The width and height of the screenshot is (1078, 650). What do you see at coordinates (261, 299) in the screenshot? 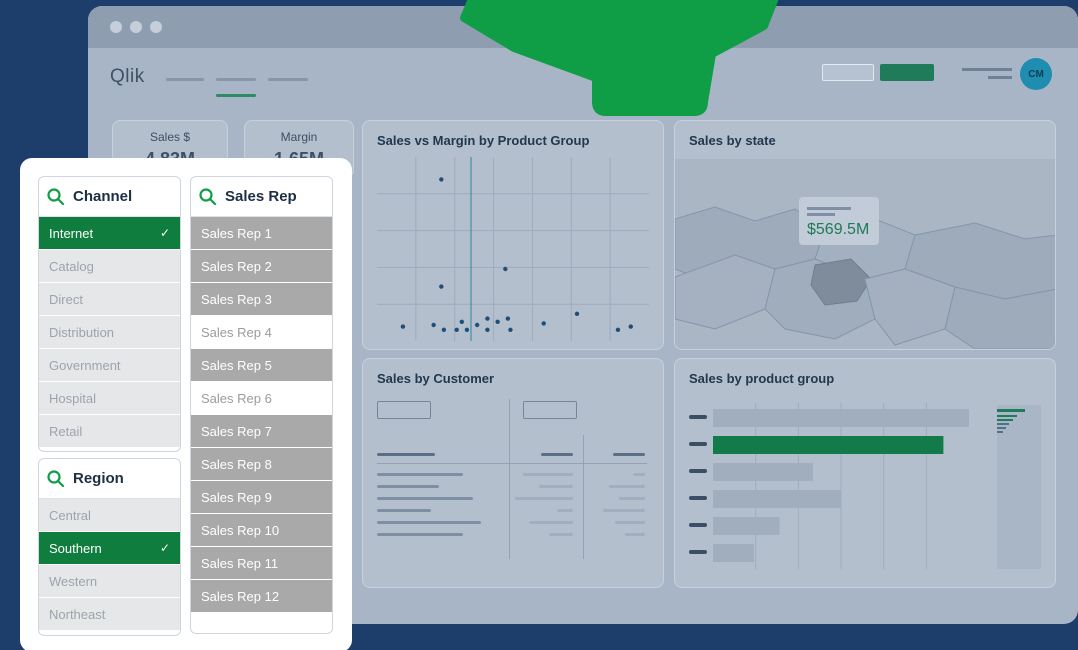
I see `list-item: Sales Rep 3` at bounding box center [261, 299].